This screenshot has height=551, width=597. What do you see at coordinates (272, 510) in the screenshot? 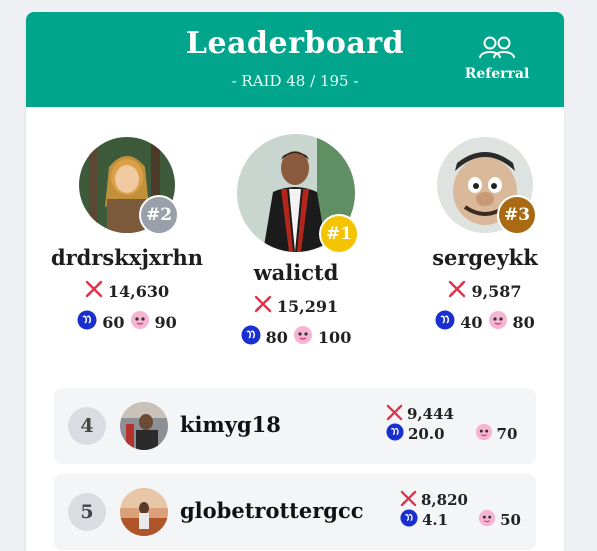
I see `row-username: globetrottergcc` at bounding box center [272, 510].